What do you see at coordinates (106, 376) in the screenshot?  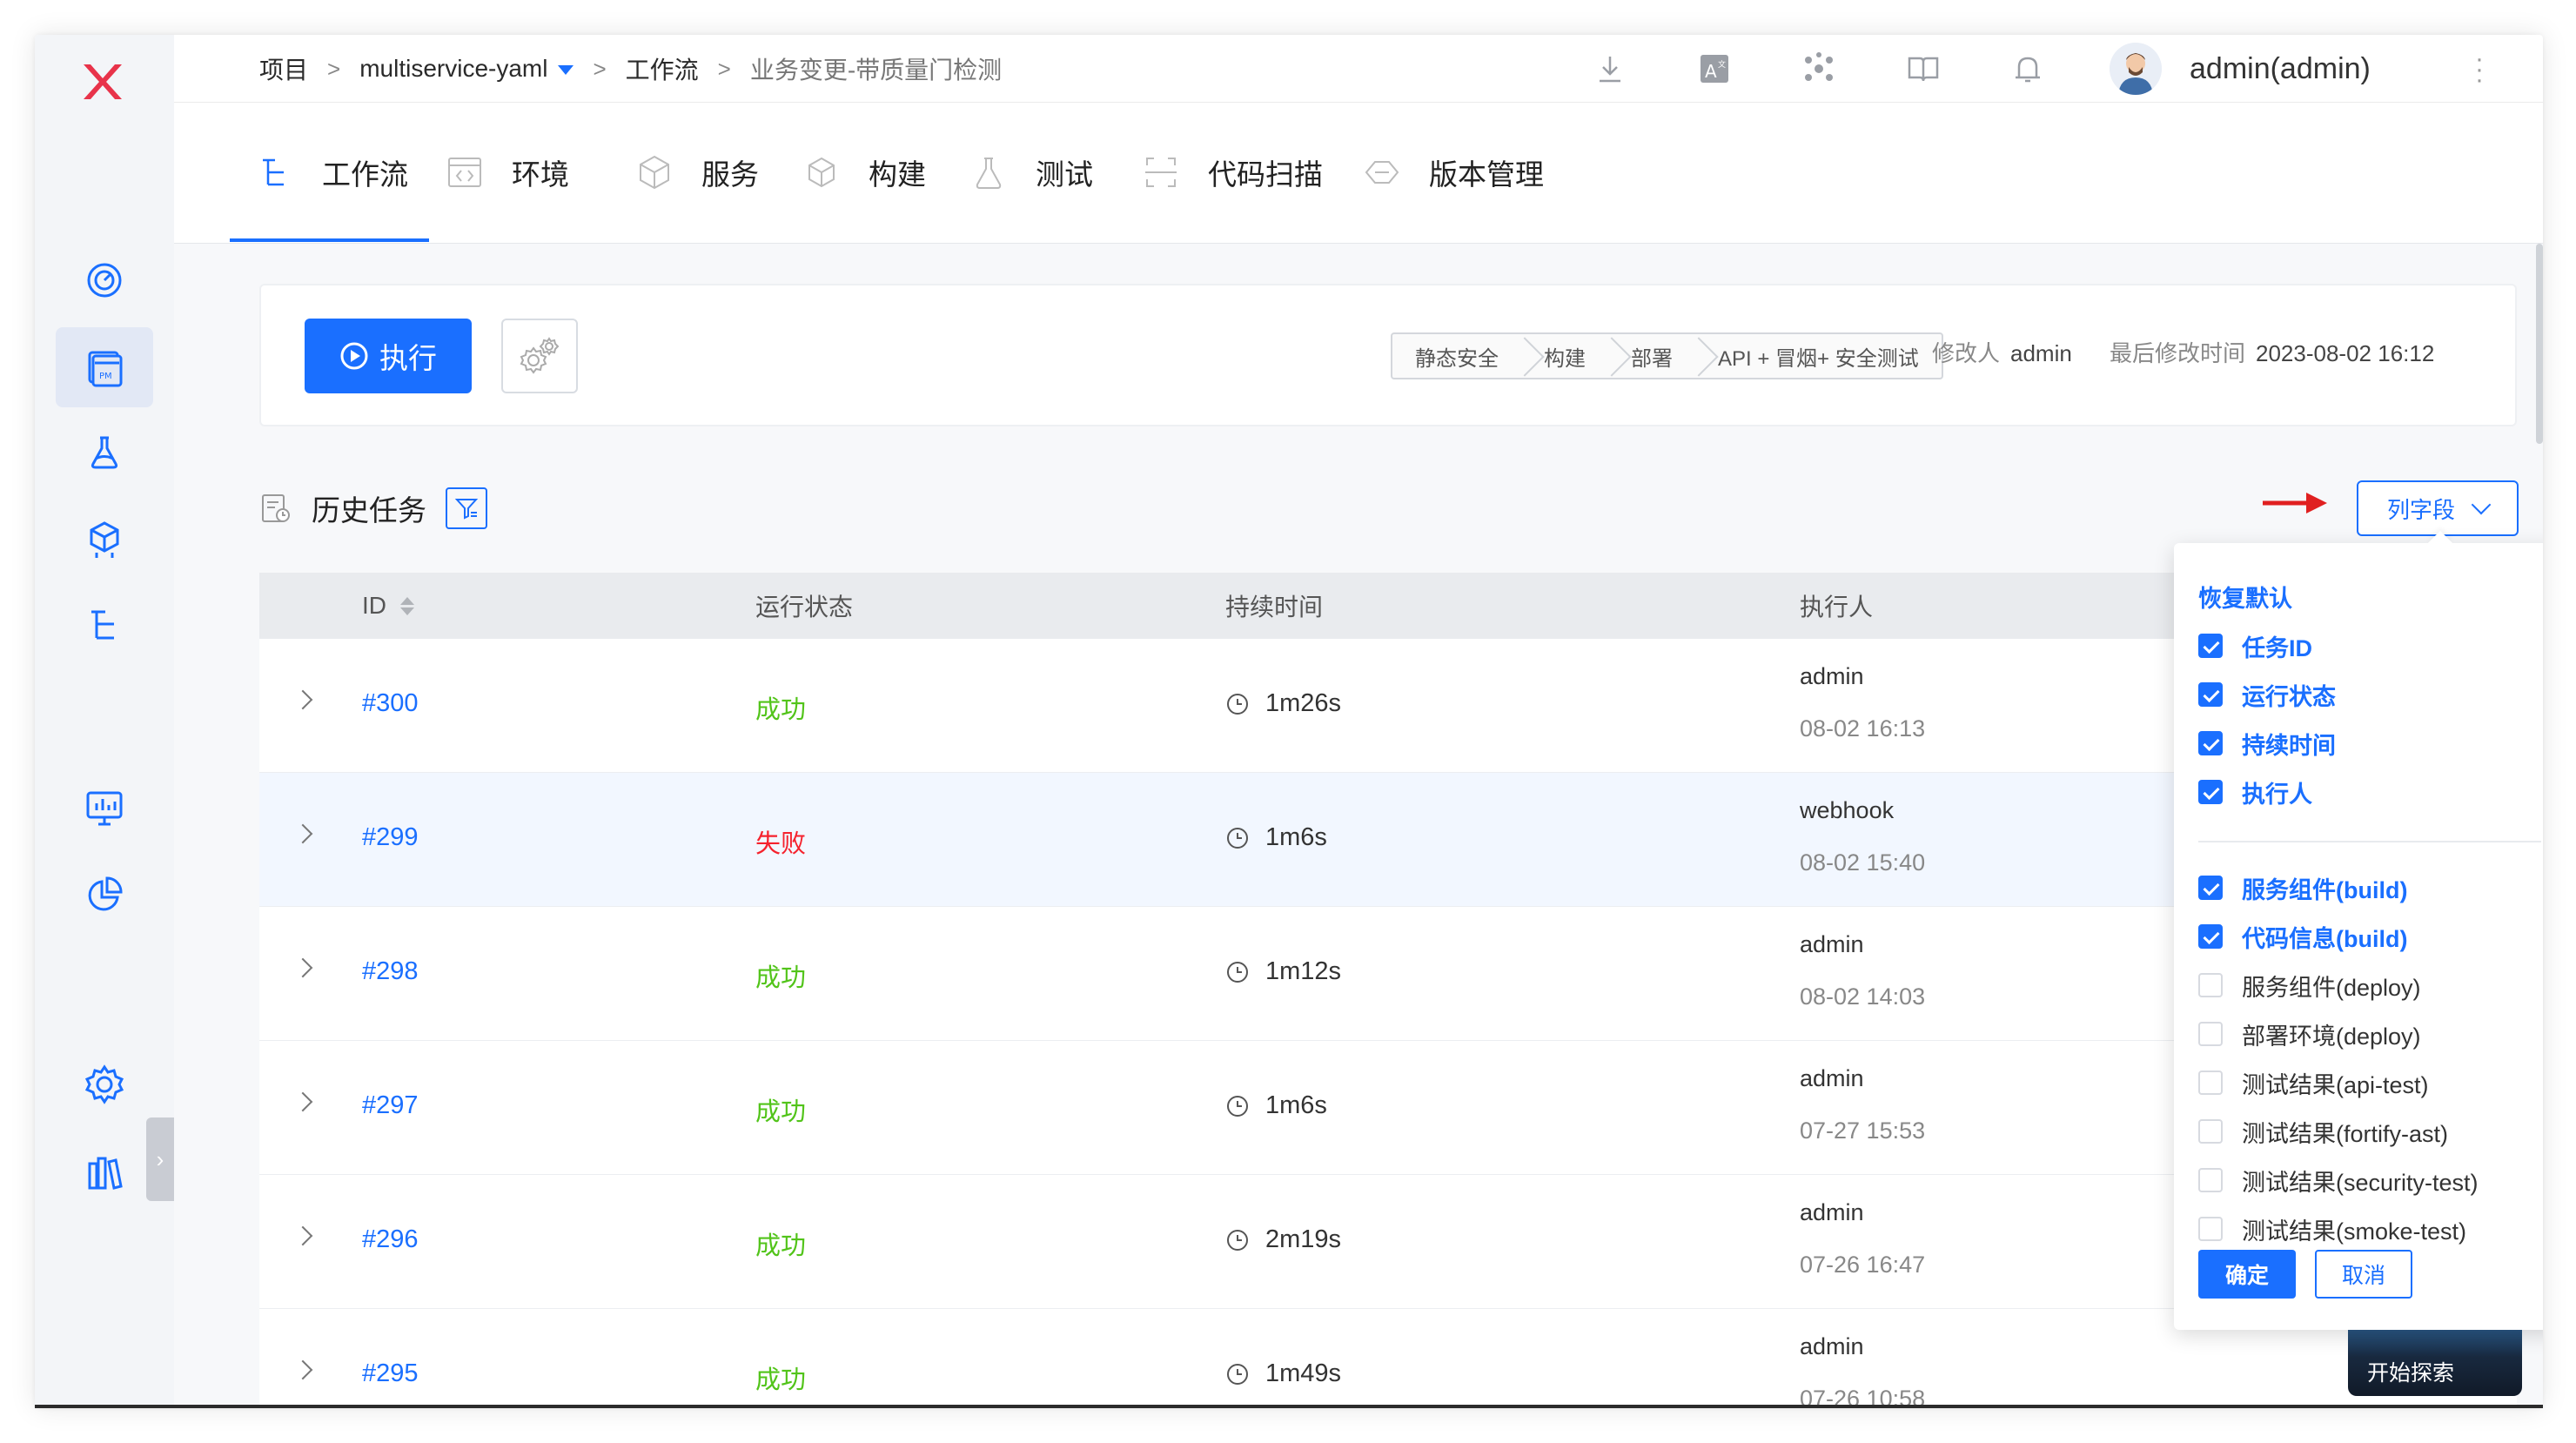 I see `svg-text: PM` at bounding box center [106, 376].